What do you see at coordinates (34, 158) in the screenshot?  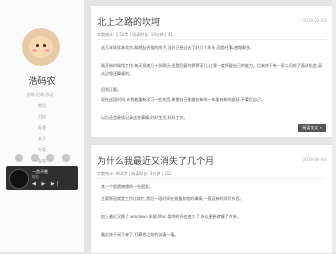 I see `weibo-icon` at bounding box center [34, 158].